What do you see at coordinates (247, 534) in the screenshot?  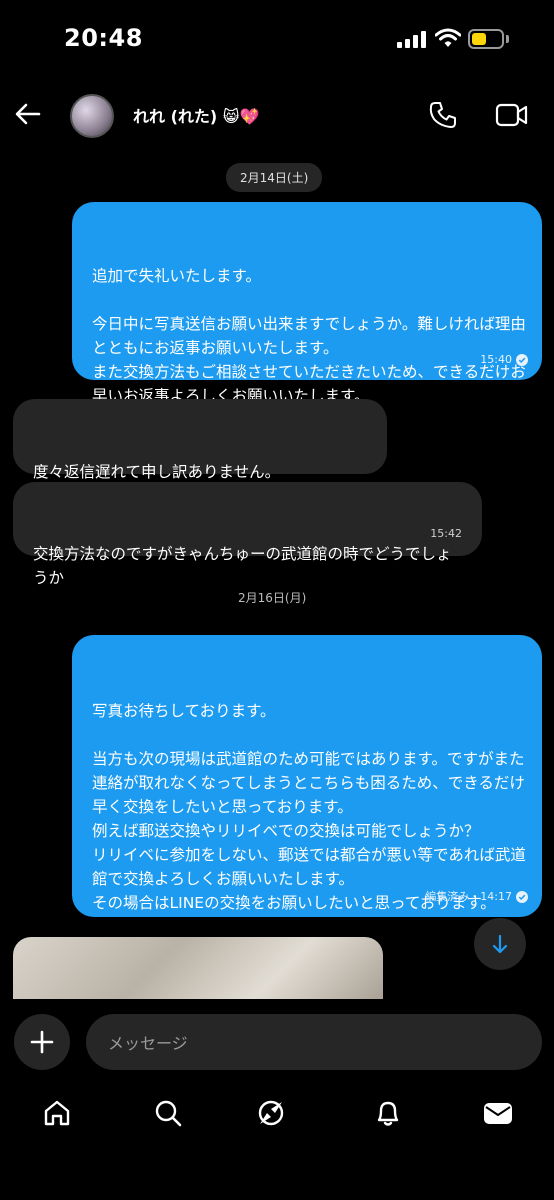 I see `incoming-message: 交換方法なのですがきゃんちゅーの武道館の時でどうでしょうか 15:42` at bounding box center [247, 534].